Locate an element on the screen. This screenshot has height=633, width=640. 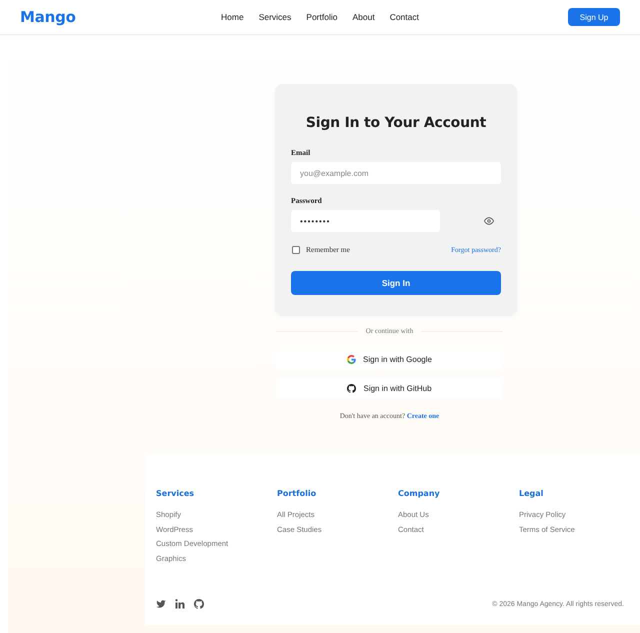
sign-up-button: Sign Up is located at coordinates (594, 17).